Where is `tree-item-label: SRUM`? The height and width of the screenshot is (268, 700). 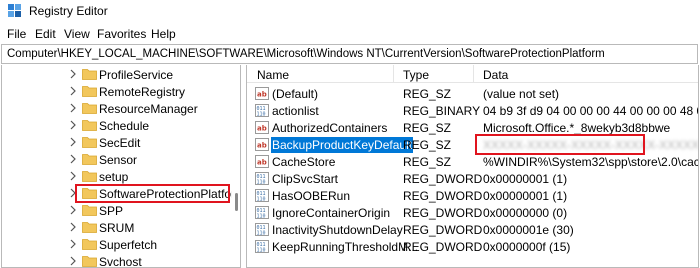
tree-item-label: SRUM is located at coordinates (117, 228).